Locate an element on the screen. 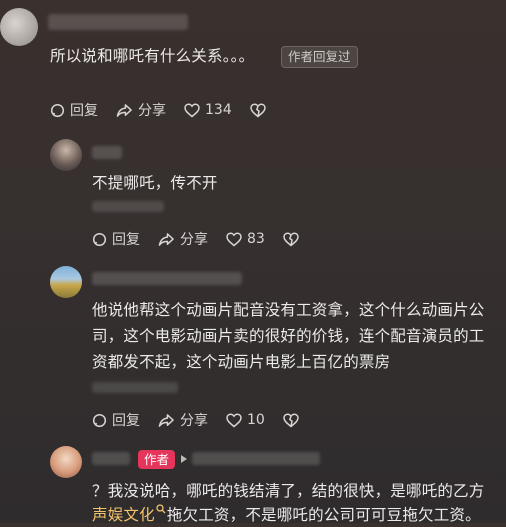 The width and height of the screenshot is (506, 527). comment-text: 所以说和哪吒有什么关系。。。 is located at coordinates (152, 56).